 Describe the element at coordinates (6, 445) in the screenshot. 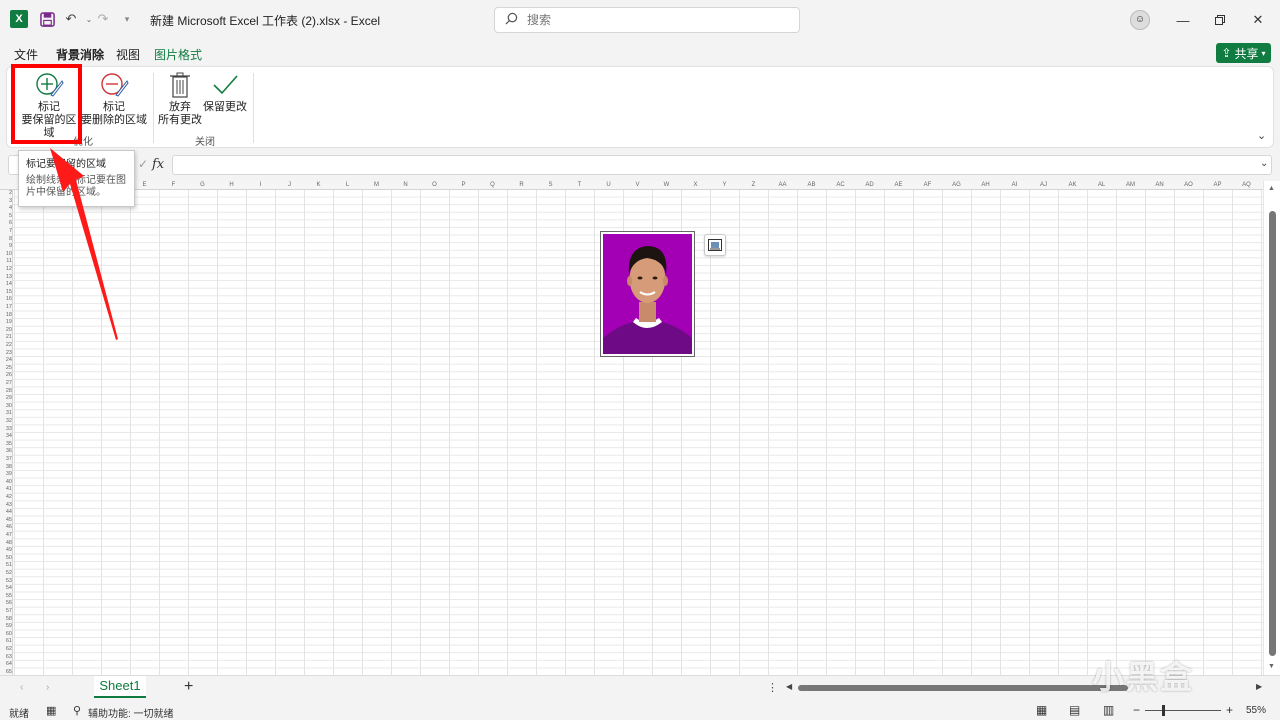

I see `row-header-cell: 35` at that location.